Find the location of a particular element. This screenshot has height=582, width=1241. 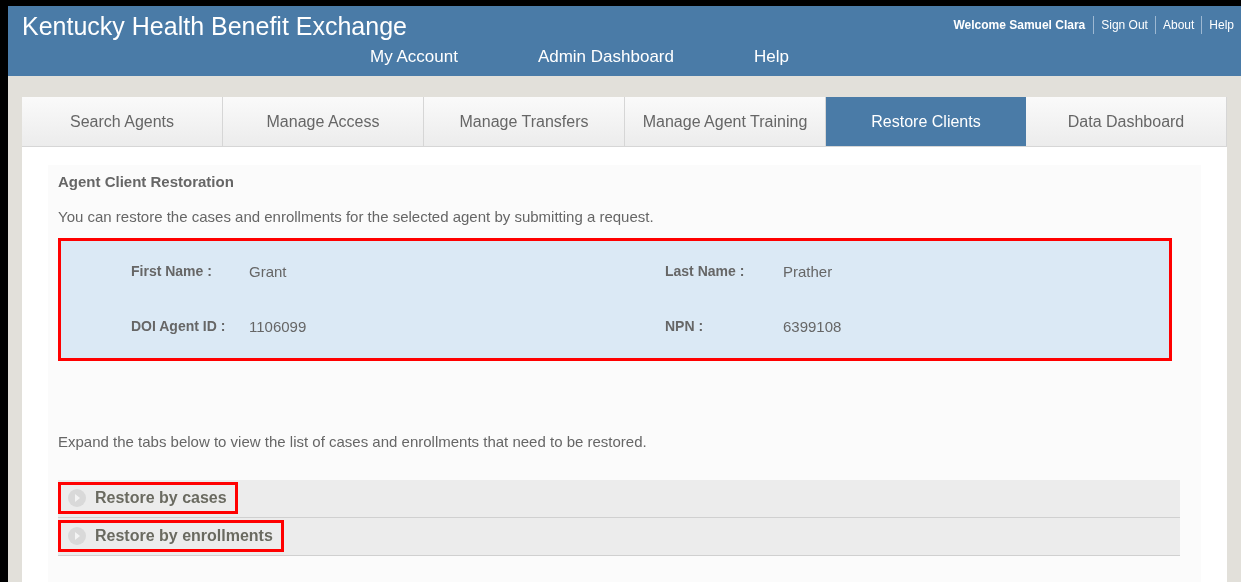

tab: Search Agents is located at coordinates (122, 121).